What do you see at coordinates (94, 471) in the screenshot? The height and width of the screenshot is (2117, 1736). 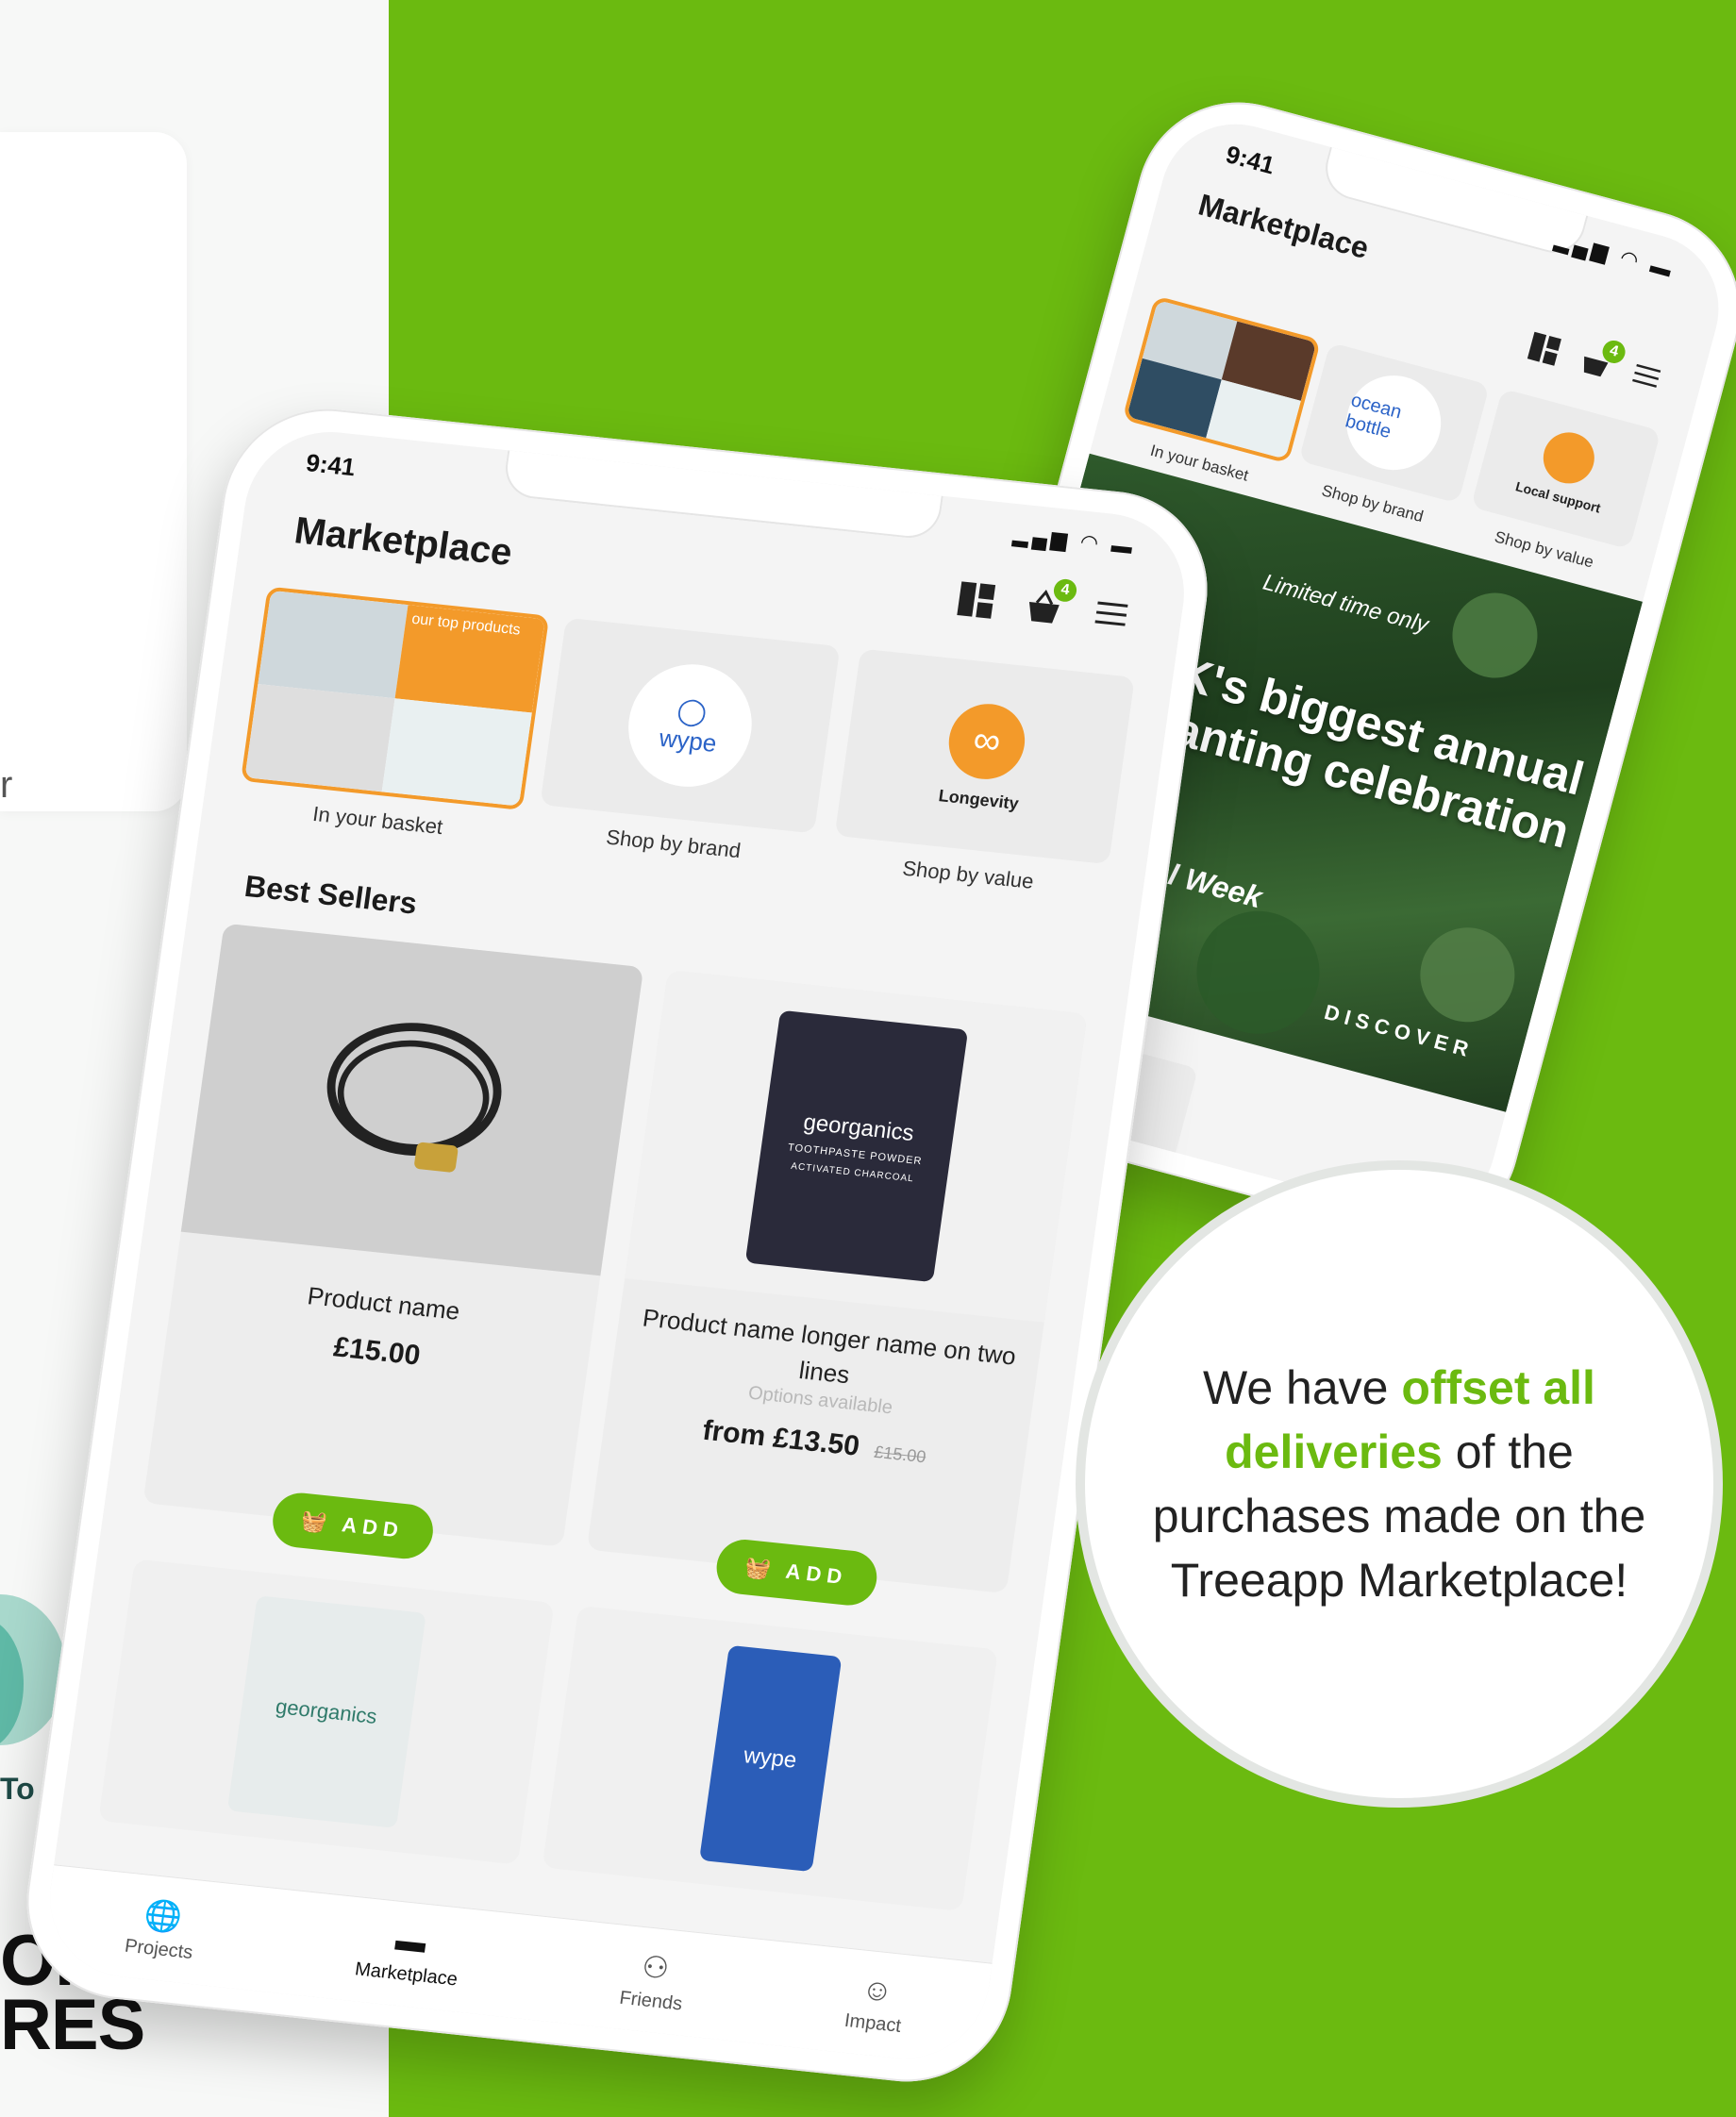 I see `left-card: r` at bounding box center [94, 471].